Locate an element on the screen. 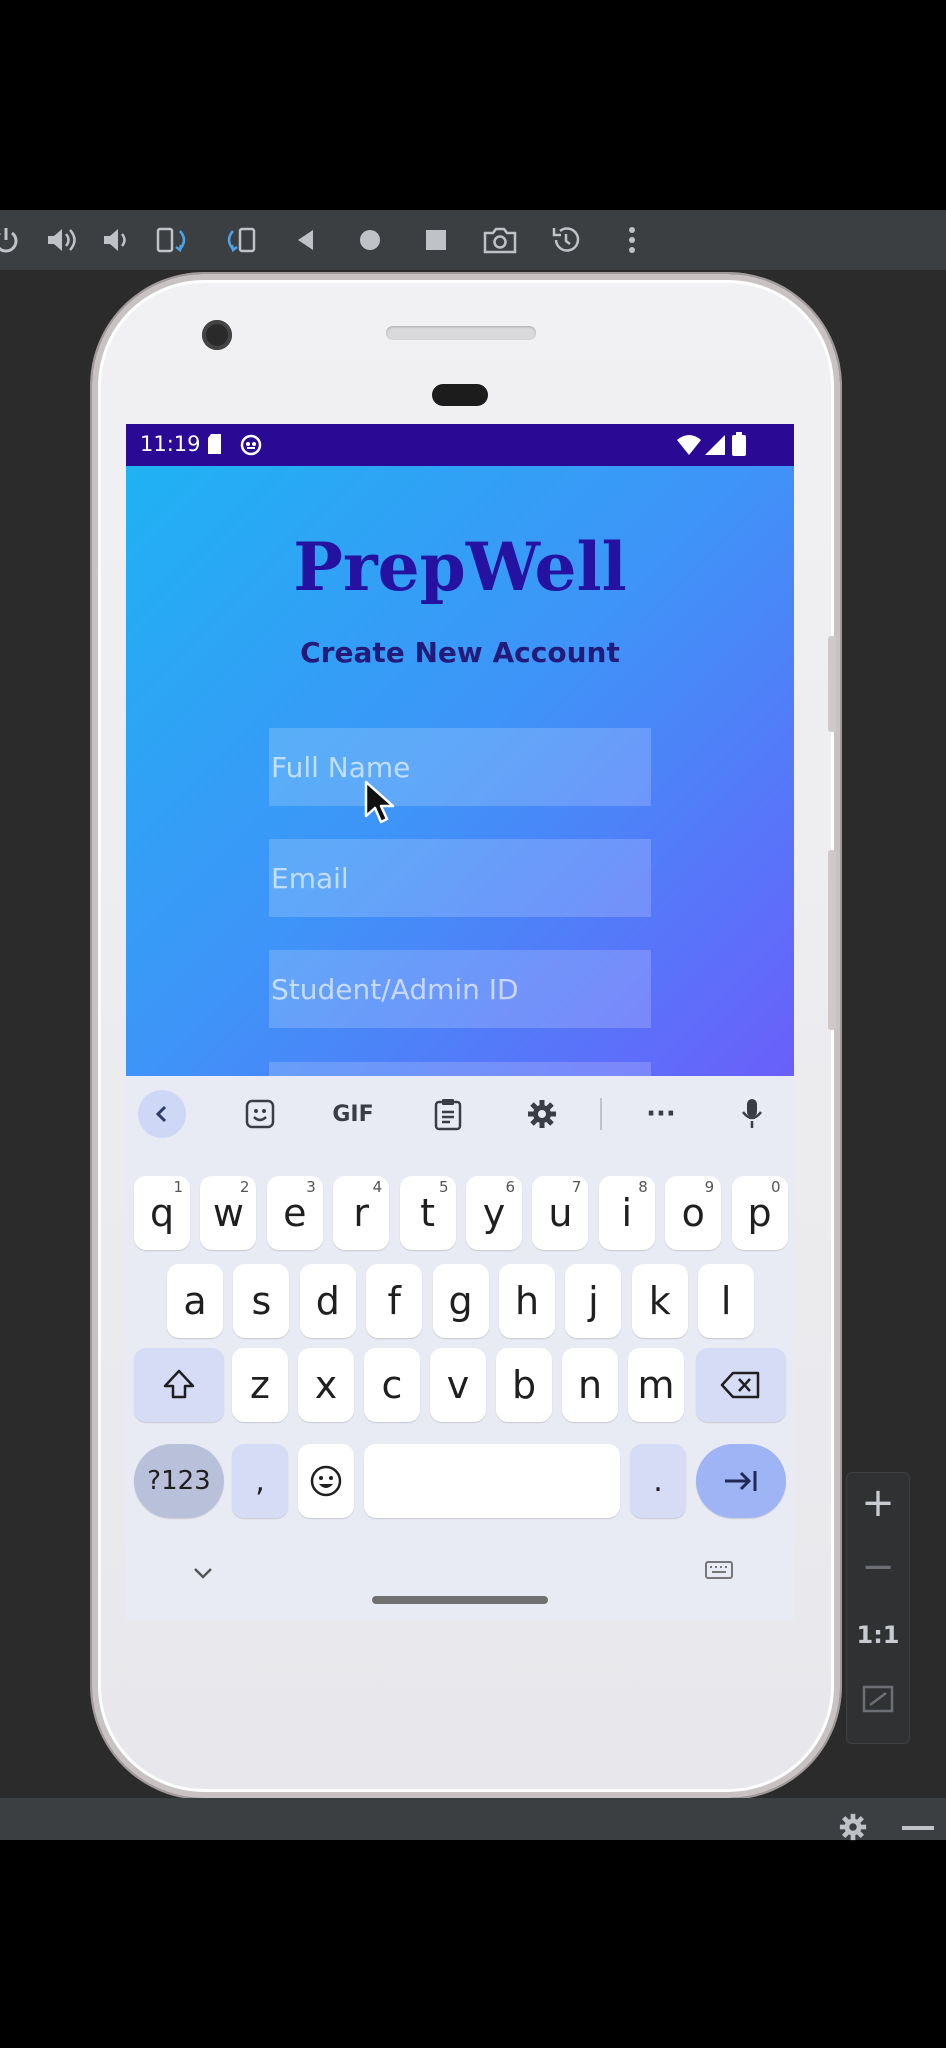 The width and height of the screenshot is (946, 2048). key-r: r4 is located at coordinates (361, 1213).